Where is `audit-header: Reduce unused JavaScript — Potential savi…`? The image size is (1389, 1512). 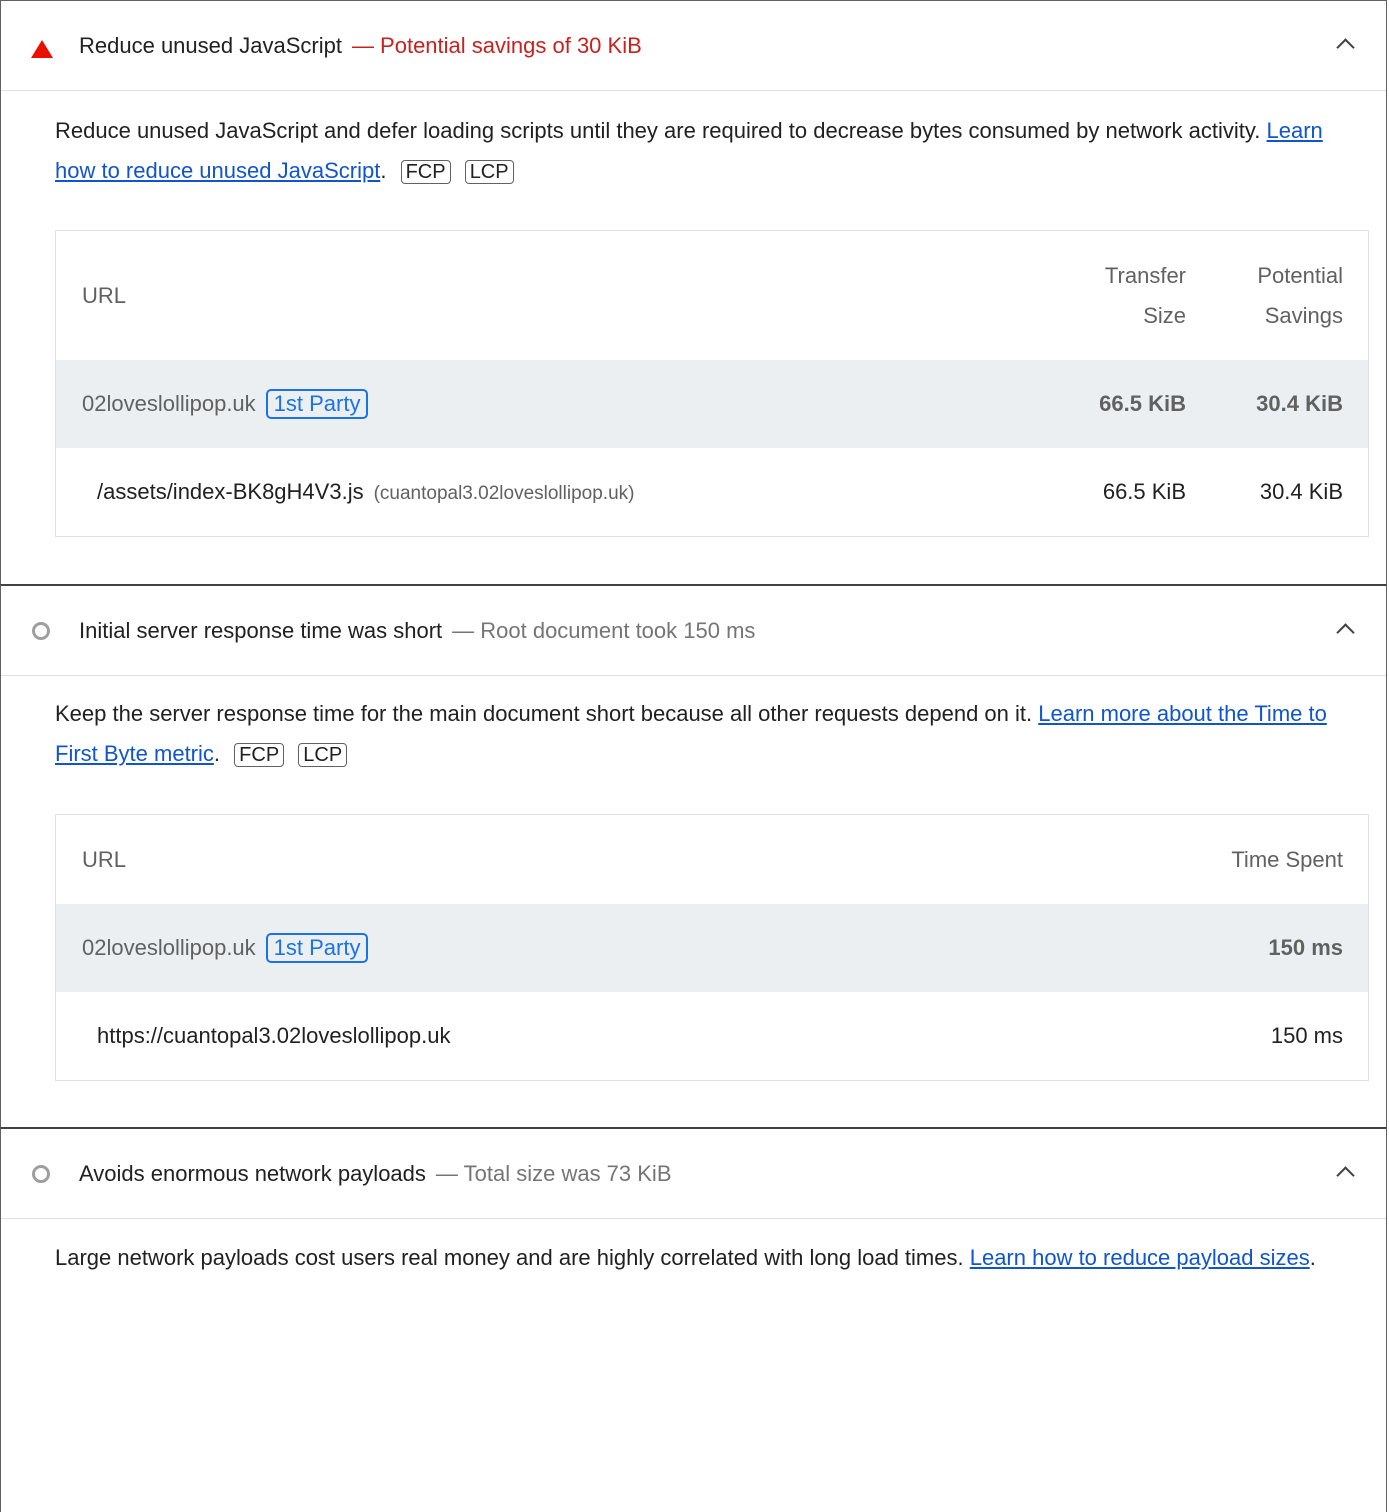
audit-header: Reduce unused JavaScript — Potential savi… is located at coordinates (693, 46).